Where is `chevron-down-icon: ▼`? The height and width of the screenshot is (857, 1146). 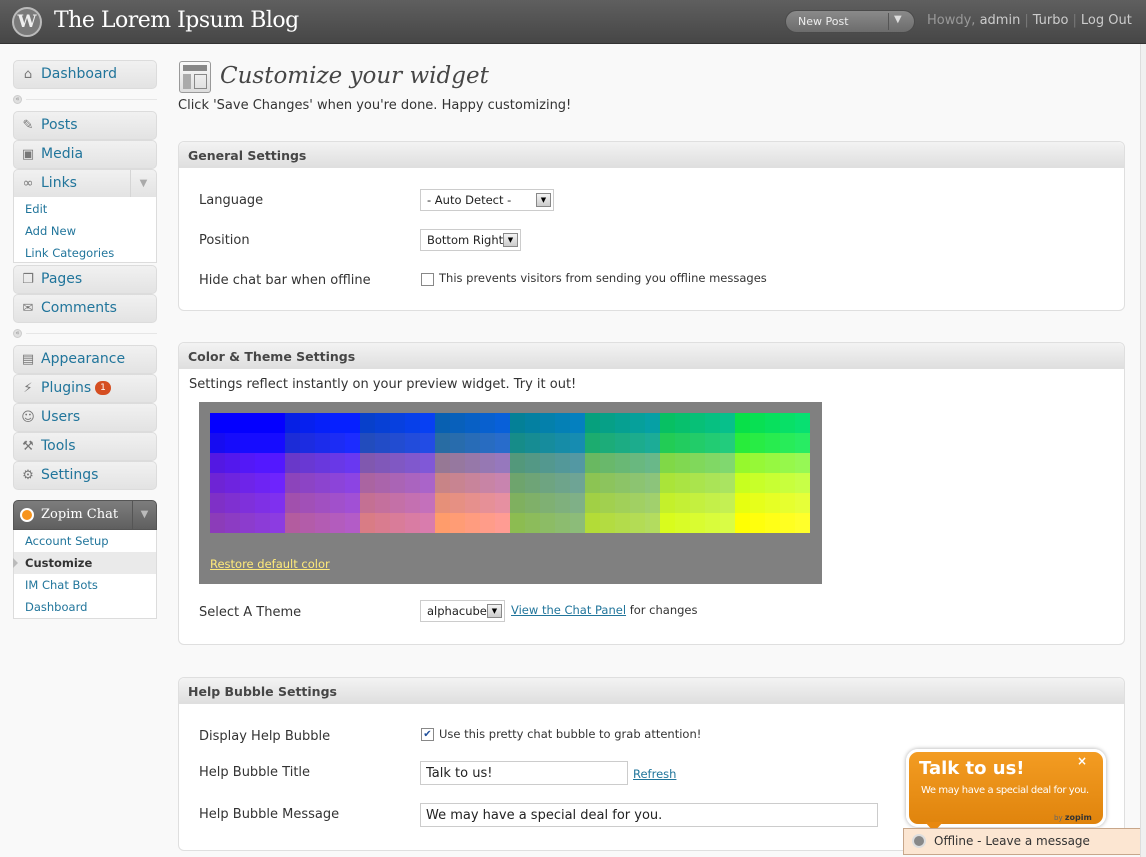
chevron-down-icon: ▼ is located at coordinates (543, 200).